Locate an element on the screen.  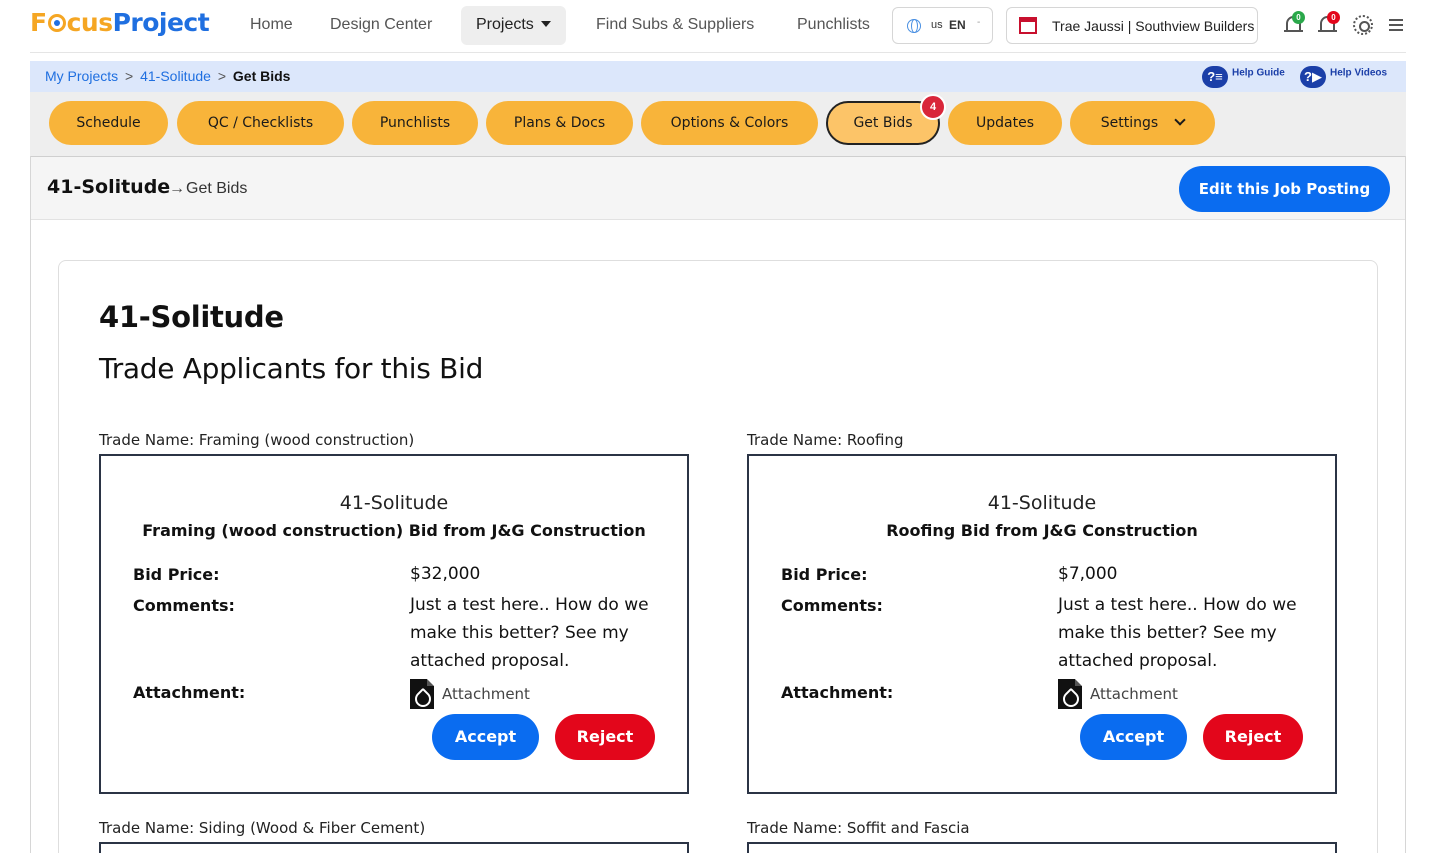
hamburger-menu-icon is located at coordinates (1396, 25).